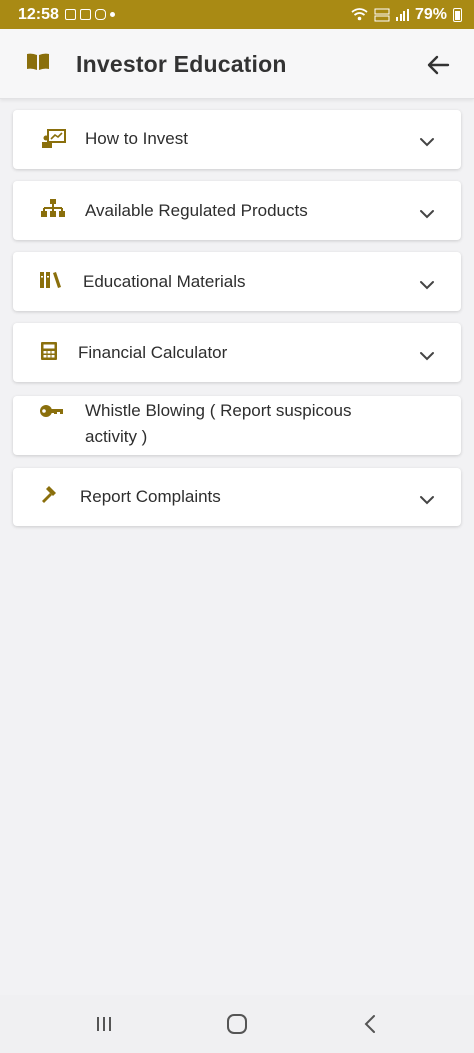 Image resolution: width=474 pixels, height=1053 pixels. I want to click on recent-apps-icon, so click(104, 1024).